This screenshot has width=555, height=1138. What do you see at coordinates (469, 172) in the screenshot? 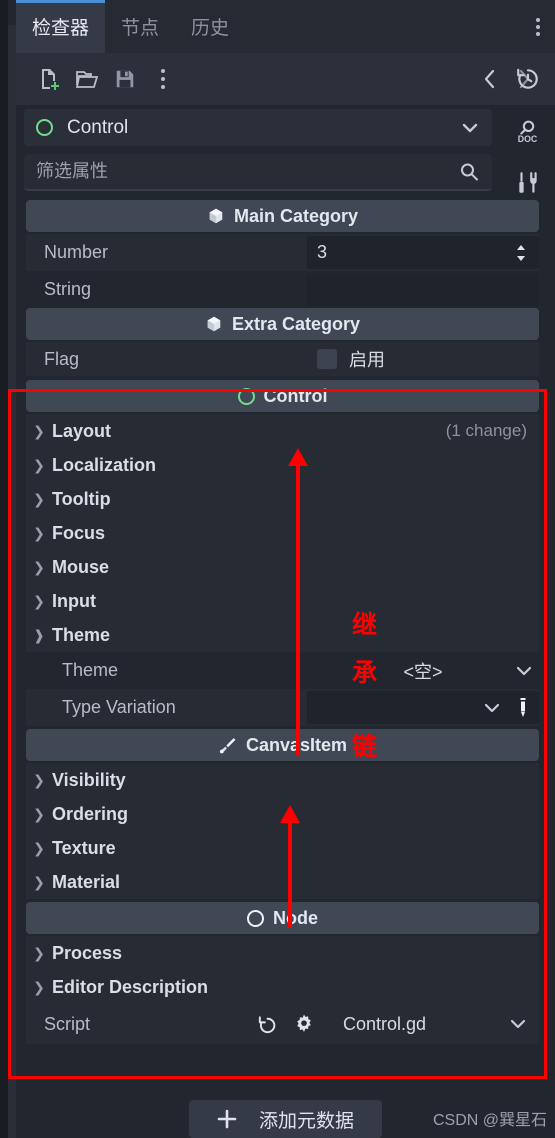
I see `search-icon` at bounding box center [469, 172].